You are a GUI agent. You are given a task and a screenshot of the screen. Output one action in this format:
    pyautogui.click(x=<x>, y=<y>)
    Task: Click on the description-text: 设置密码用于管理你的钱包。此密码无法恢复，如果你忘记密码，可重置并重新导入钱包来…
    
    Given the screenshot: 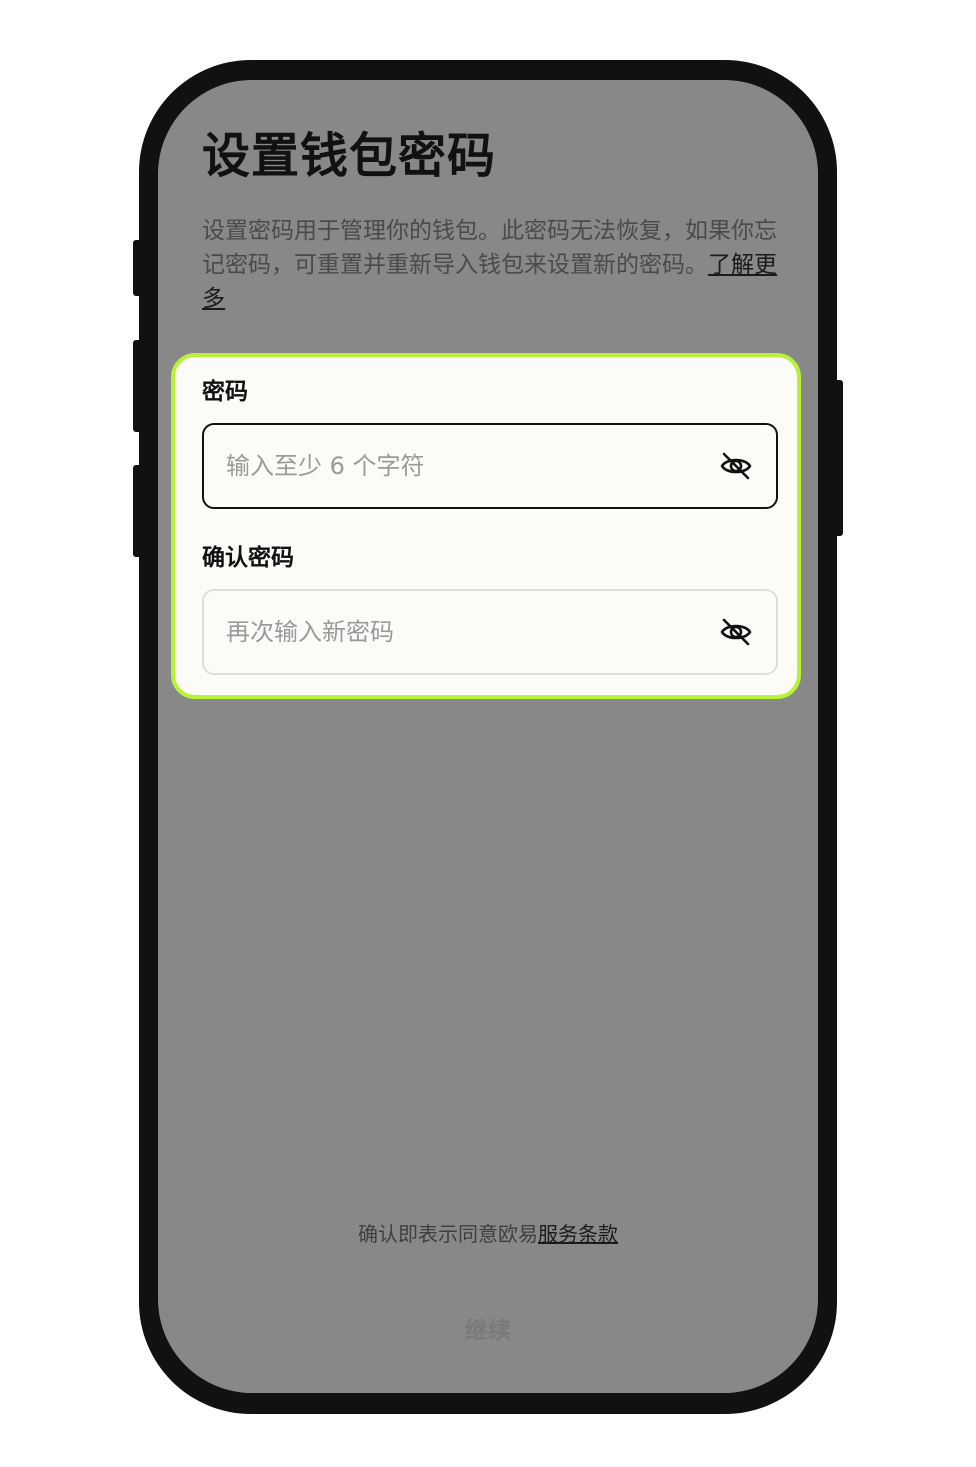 What is the action you would take?
    pyautogui.click(x=489, y=248)
    